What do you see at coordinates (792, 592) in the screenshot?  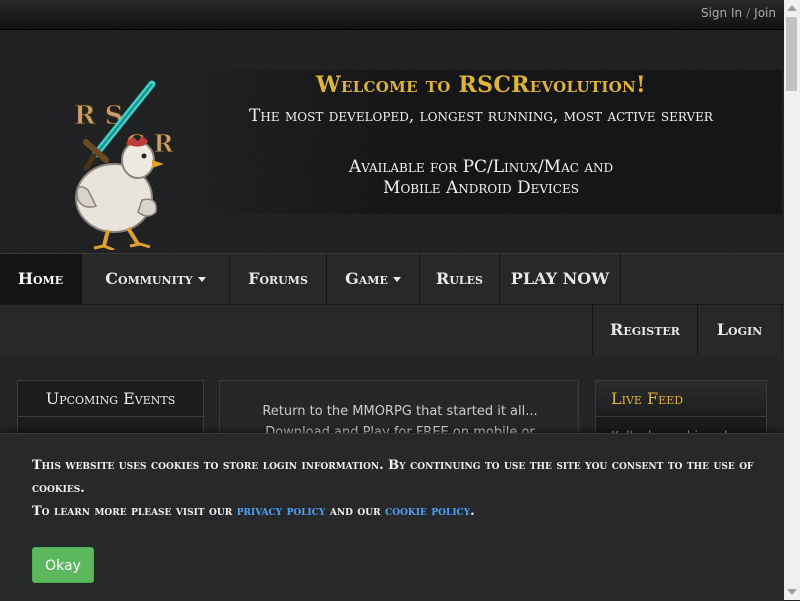 I see `scroll-down-icon` at bounding box center [792, 592].